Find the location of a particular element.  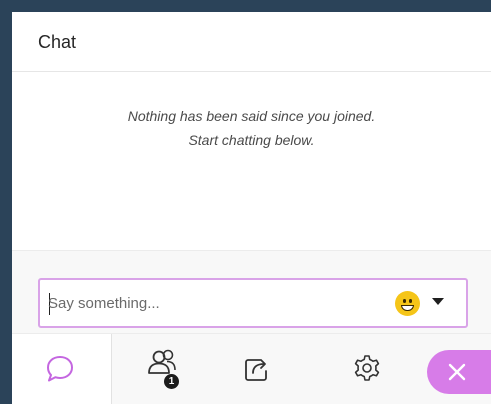

share-content-icon is located at coordinates (256, 370).